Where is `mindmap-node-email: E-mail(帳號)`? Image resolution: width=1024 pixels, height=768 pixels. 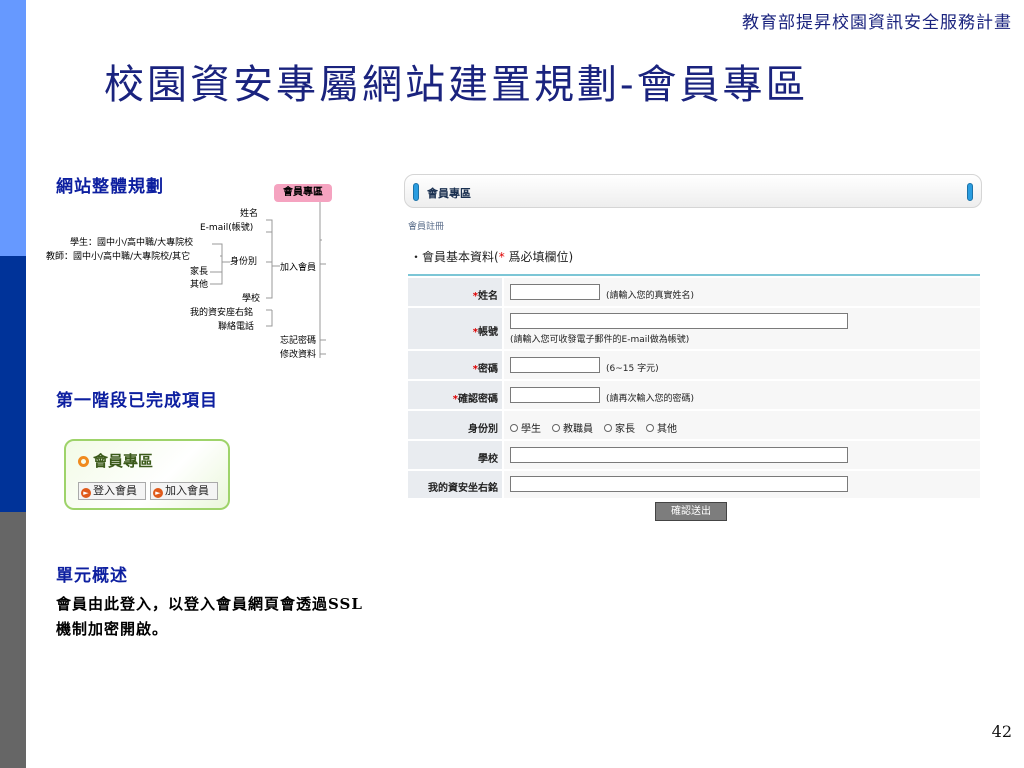 mindmap-node-email: E-mail(帳號) is located at coordinates (227, 228).